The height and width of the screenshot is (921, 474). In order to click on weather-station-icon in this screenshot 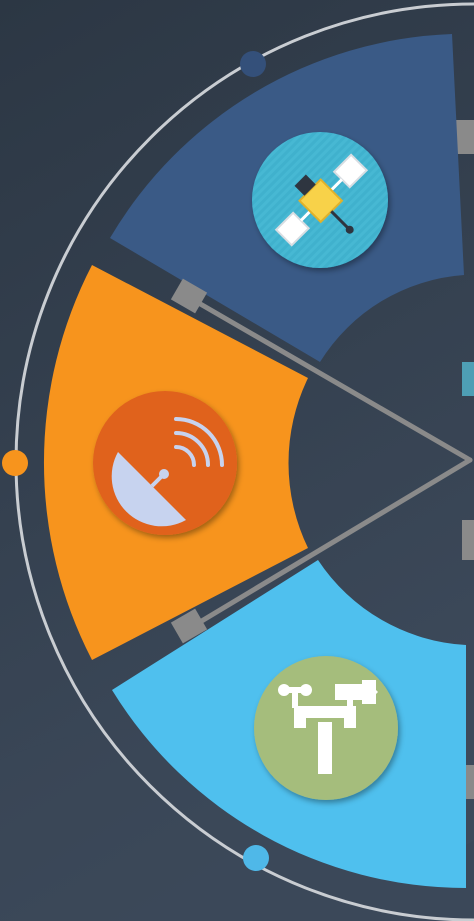, I will do `click(326, 728)`.